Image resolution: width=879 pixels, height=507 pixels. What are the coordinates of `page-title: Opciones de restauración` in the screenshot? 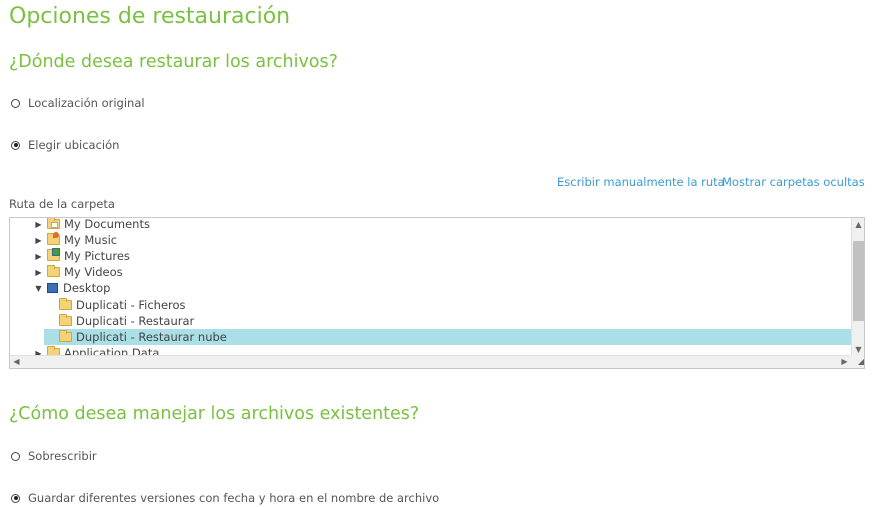 It's located at (150, 16).